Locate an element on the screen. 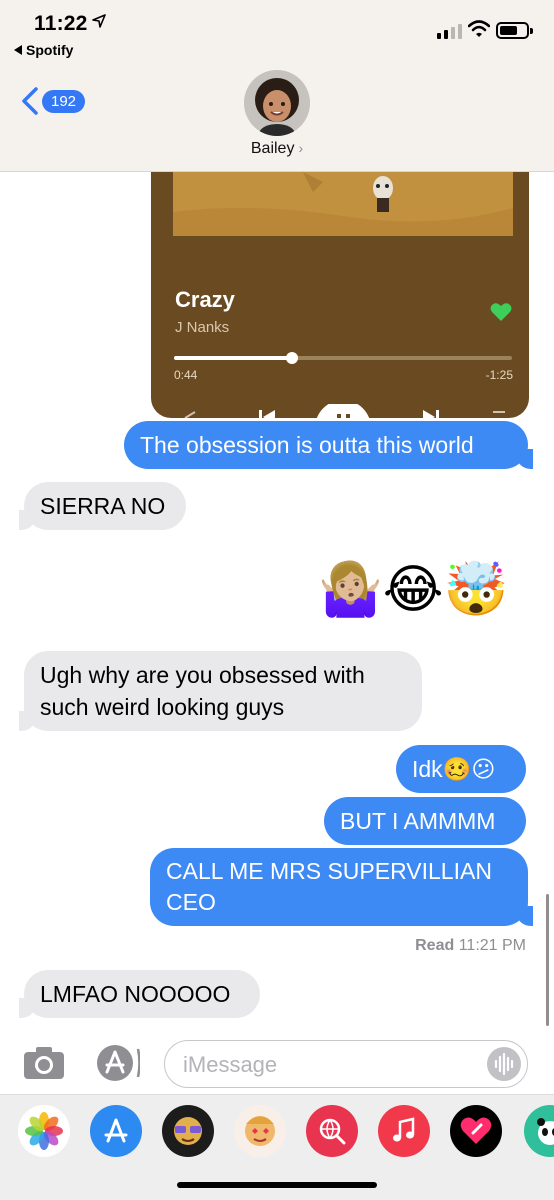  message-text: SIERRA NO is located at coordinates (103, 506).